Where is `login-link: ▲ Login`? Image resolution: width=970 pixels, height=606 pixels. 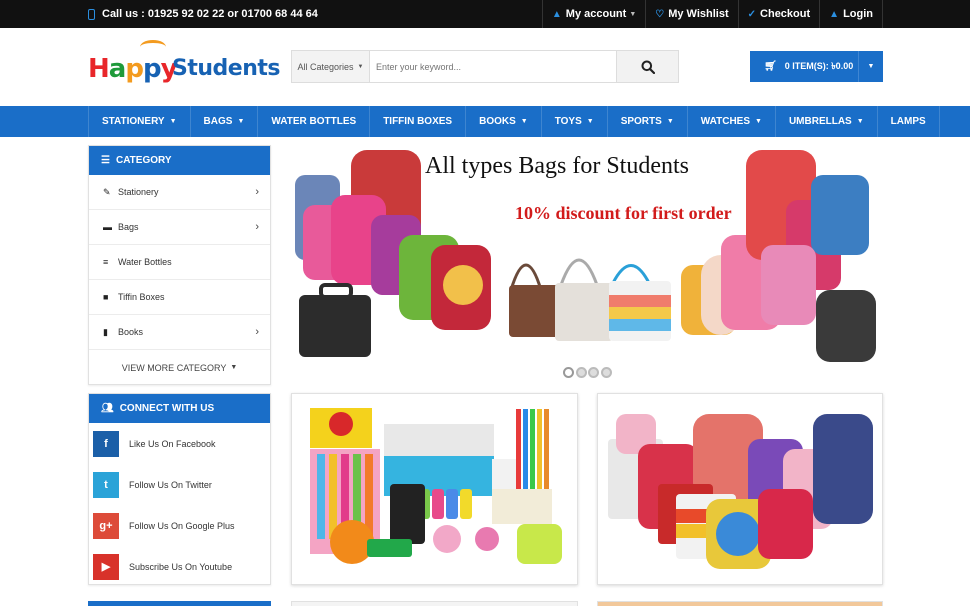 login-link: ▲ Login is located at coordinates (851, 14).